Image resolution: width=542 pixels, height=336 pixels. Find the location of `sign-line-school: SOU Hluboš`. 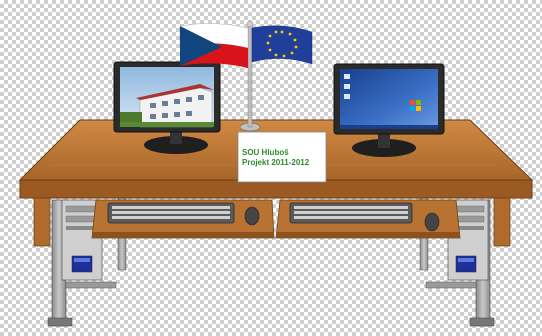

sign-line-school: SOU Hluboš is located at coordinates (285, 153).